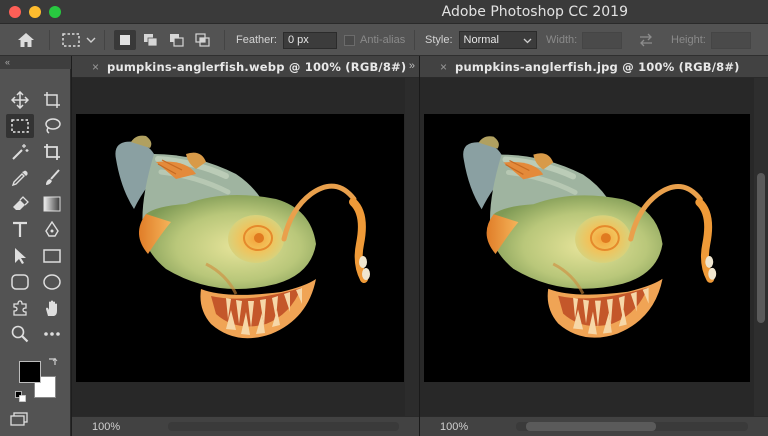 This screenshot has height=436, width=768. I want to click on ellipse-icon, so click(52, 282).